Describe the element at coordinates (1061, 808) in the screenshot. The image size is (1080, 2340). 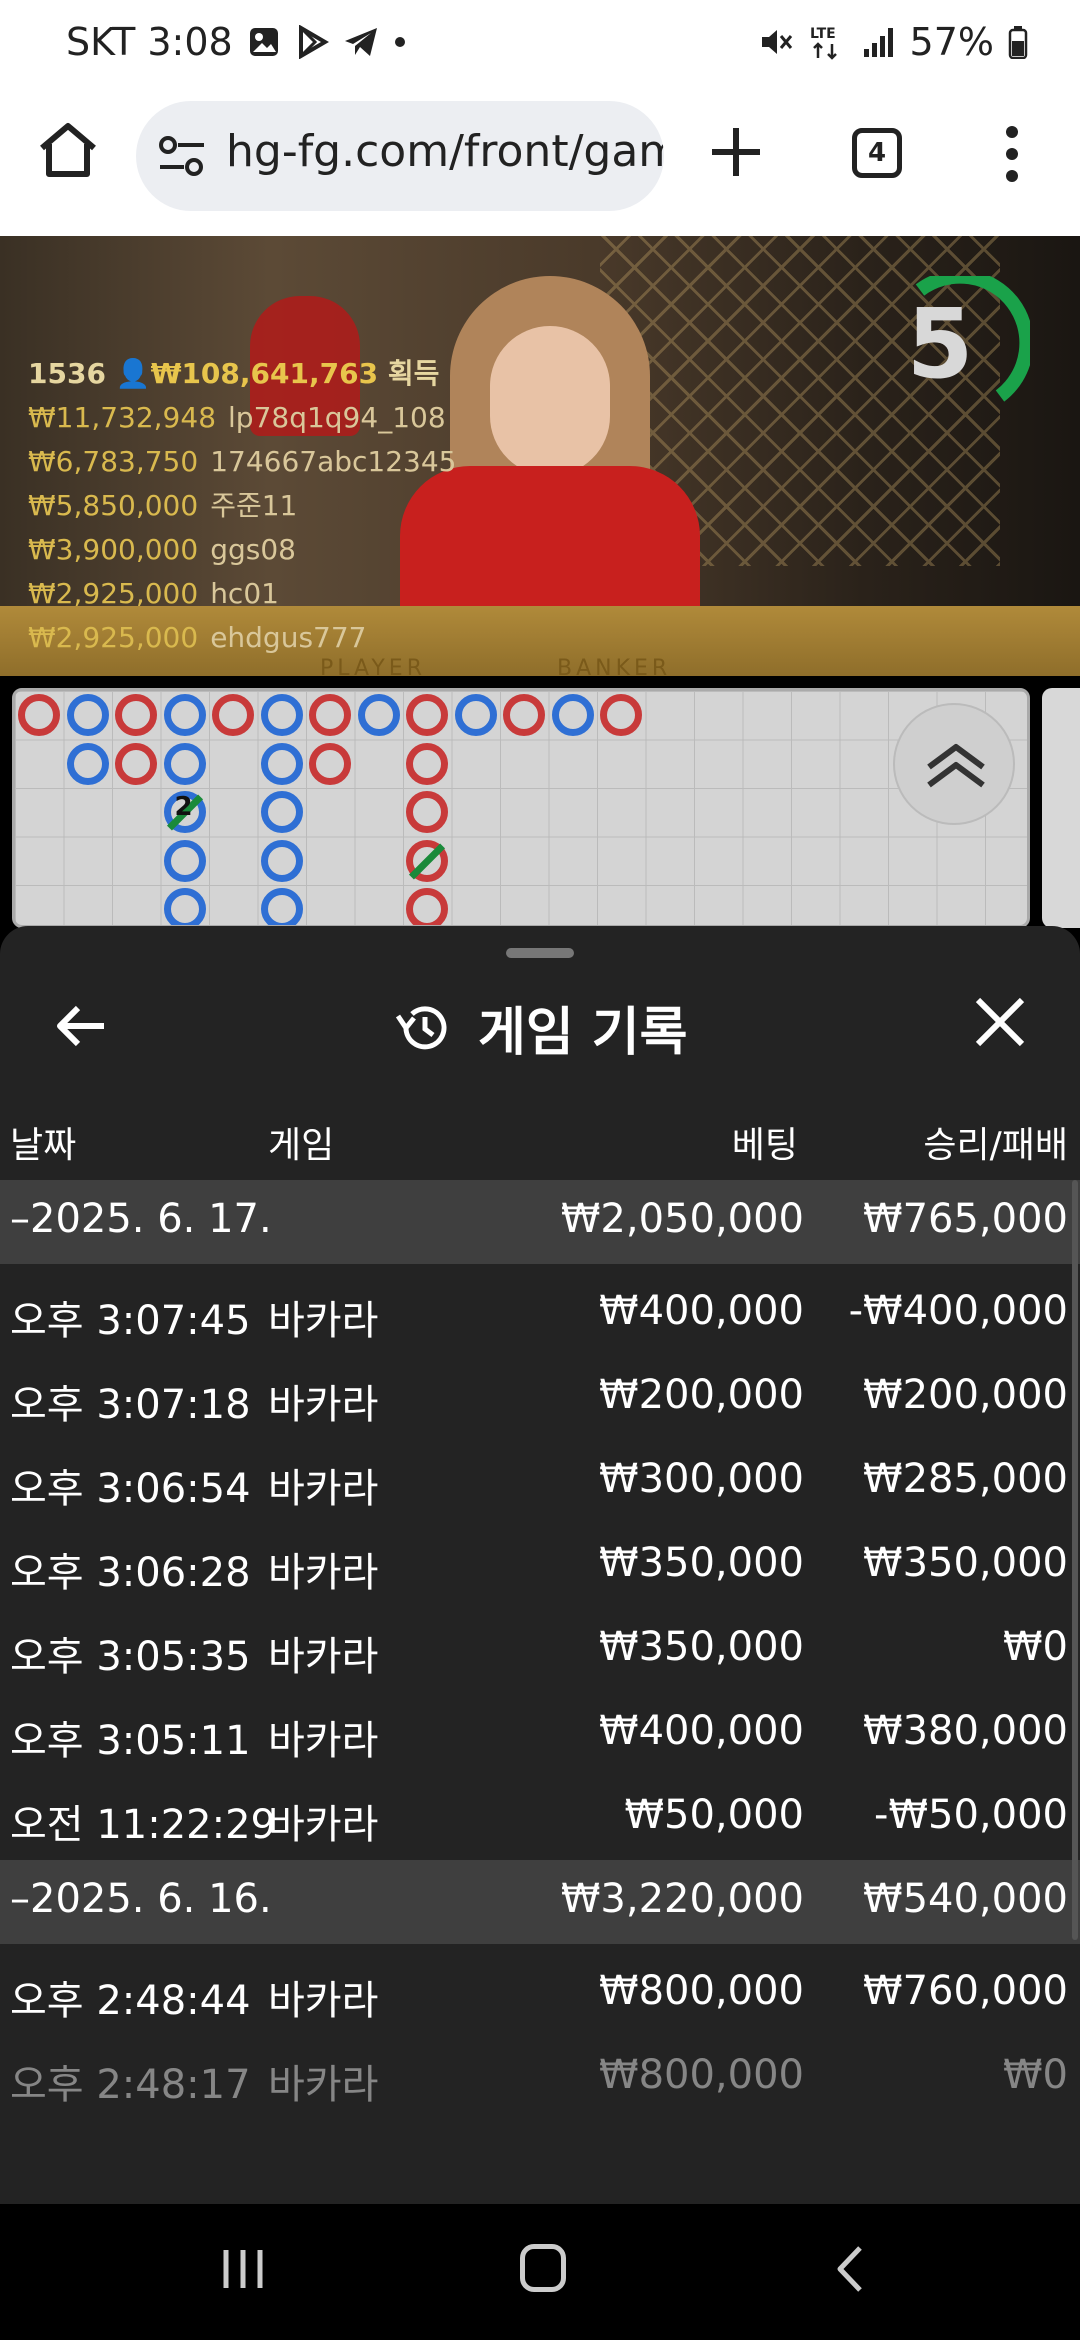
I see `secondary-road-edge` at that location.